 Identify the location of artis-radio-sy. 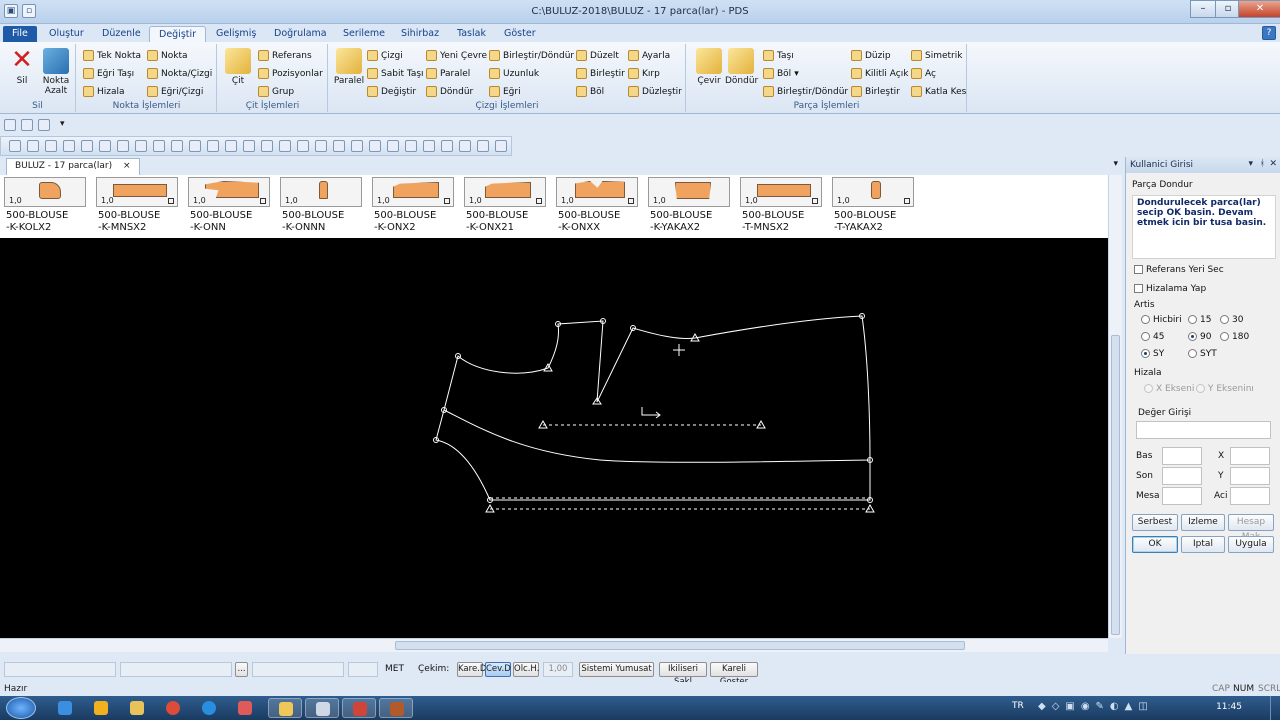
(1145, 353).